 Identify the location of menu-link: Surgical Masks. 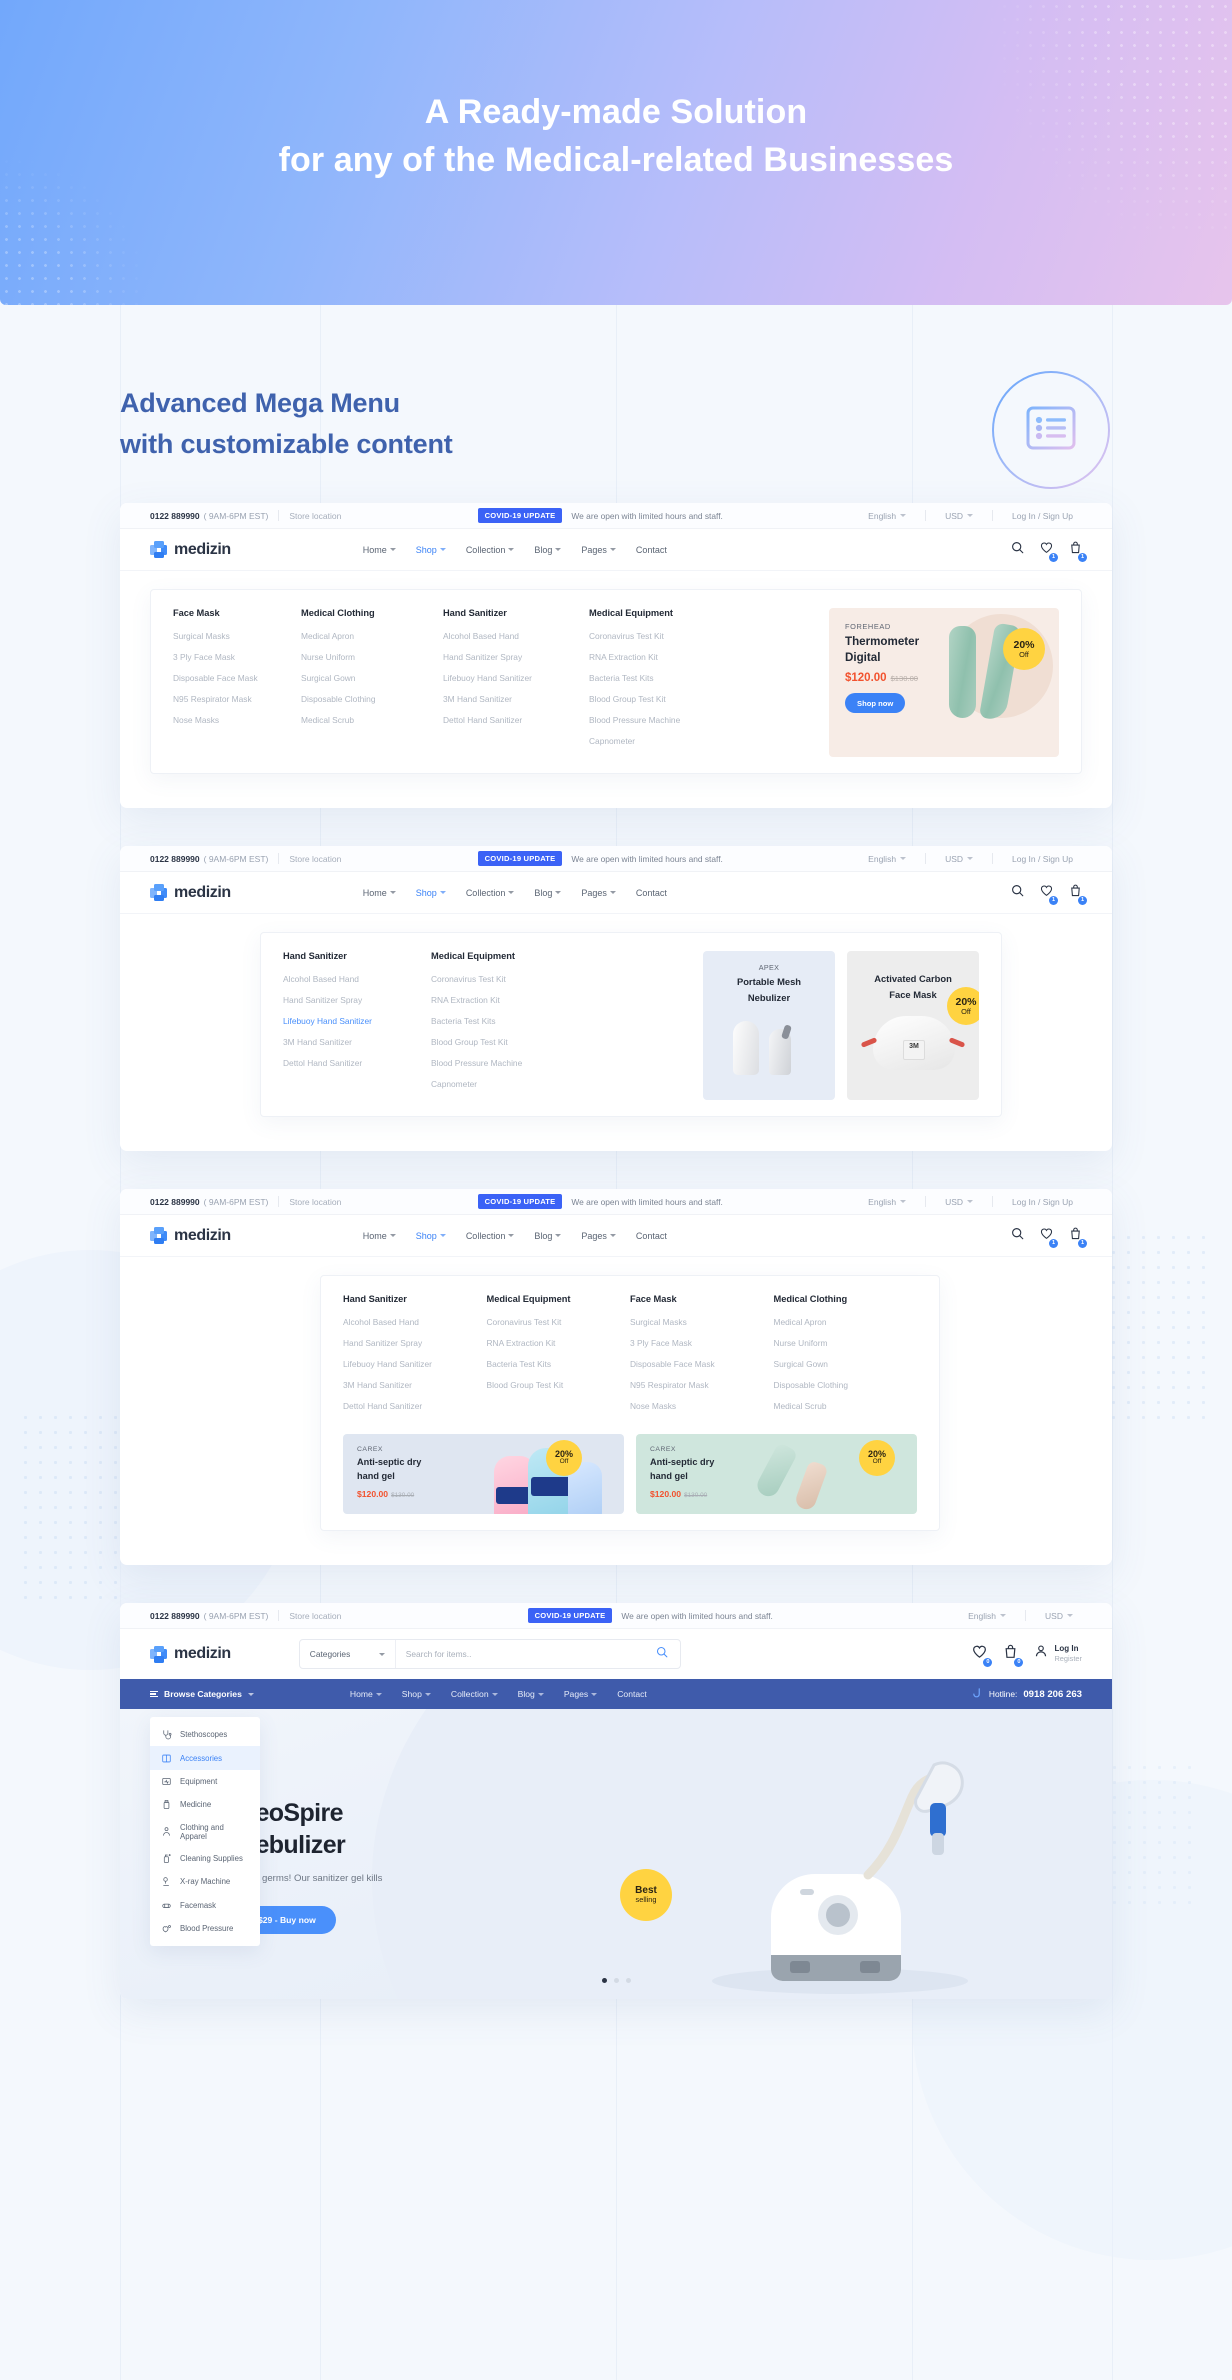
(237, 636).